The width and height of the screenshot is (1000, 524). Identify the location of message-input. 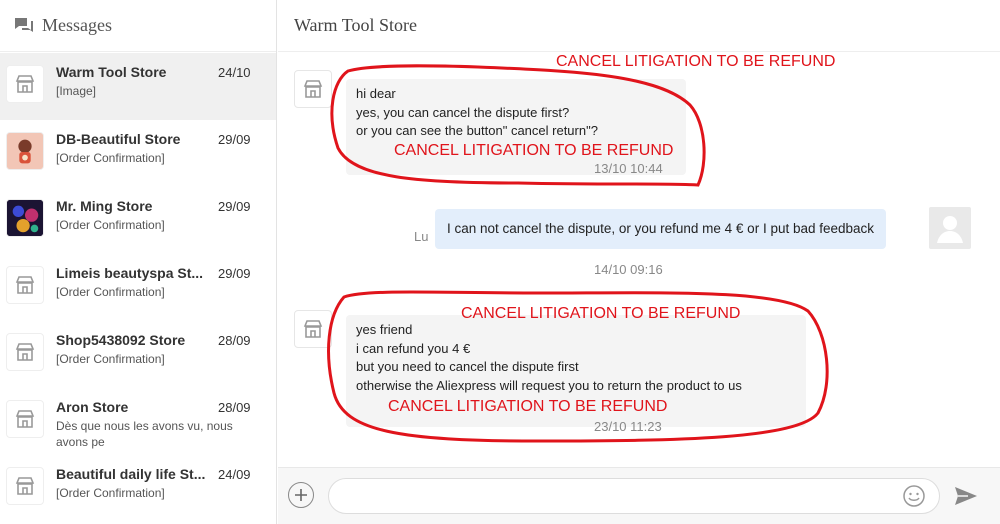
(634, 496).